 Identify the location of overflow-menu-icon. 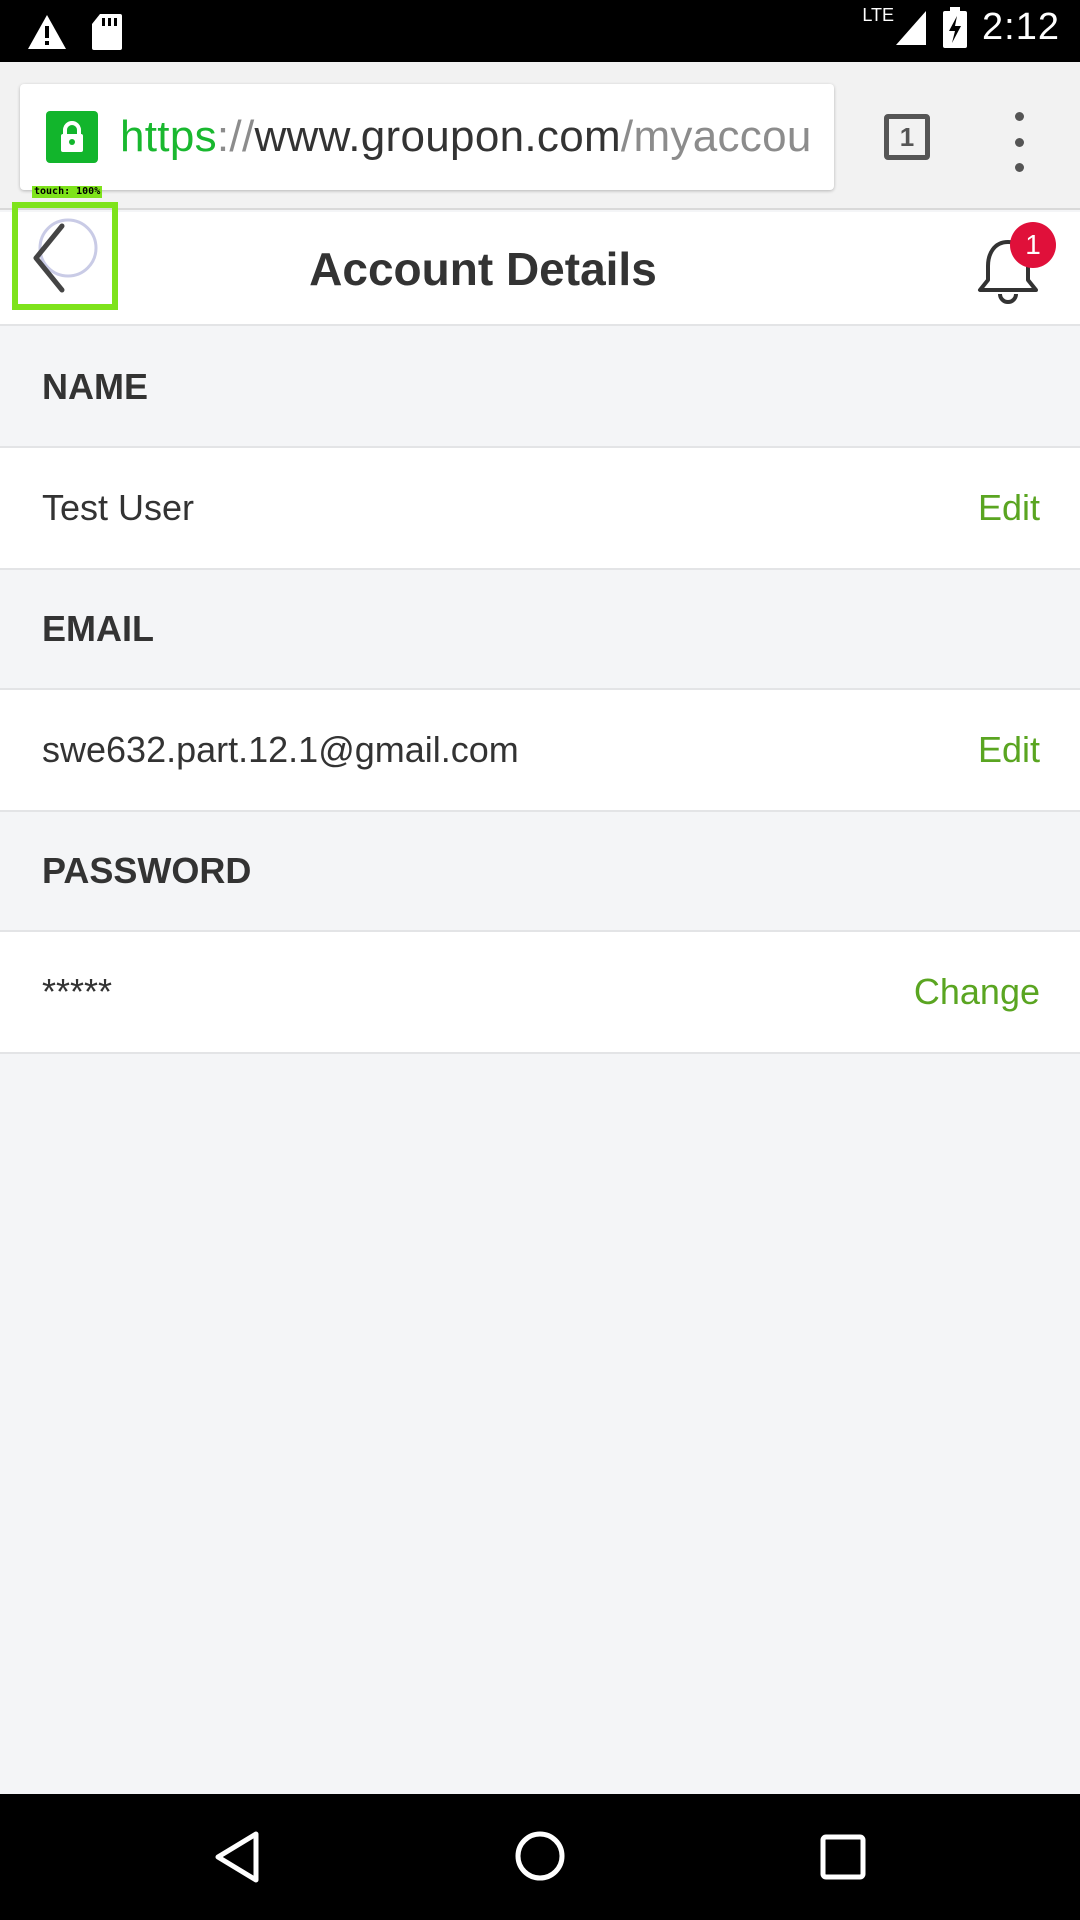
(1019, 142).